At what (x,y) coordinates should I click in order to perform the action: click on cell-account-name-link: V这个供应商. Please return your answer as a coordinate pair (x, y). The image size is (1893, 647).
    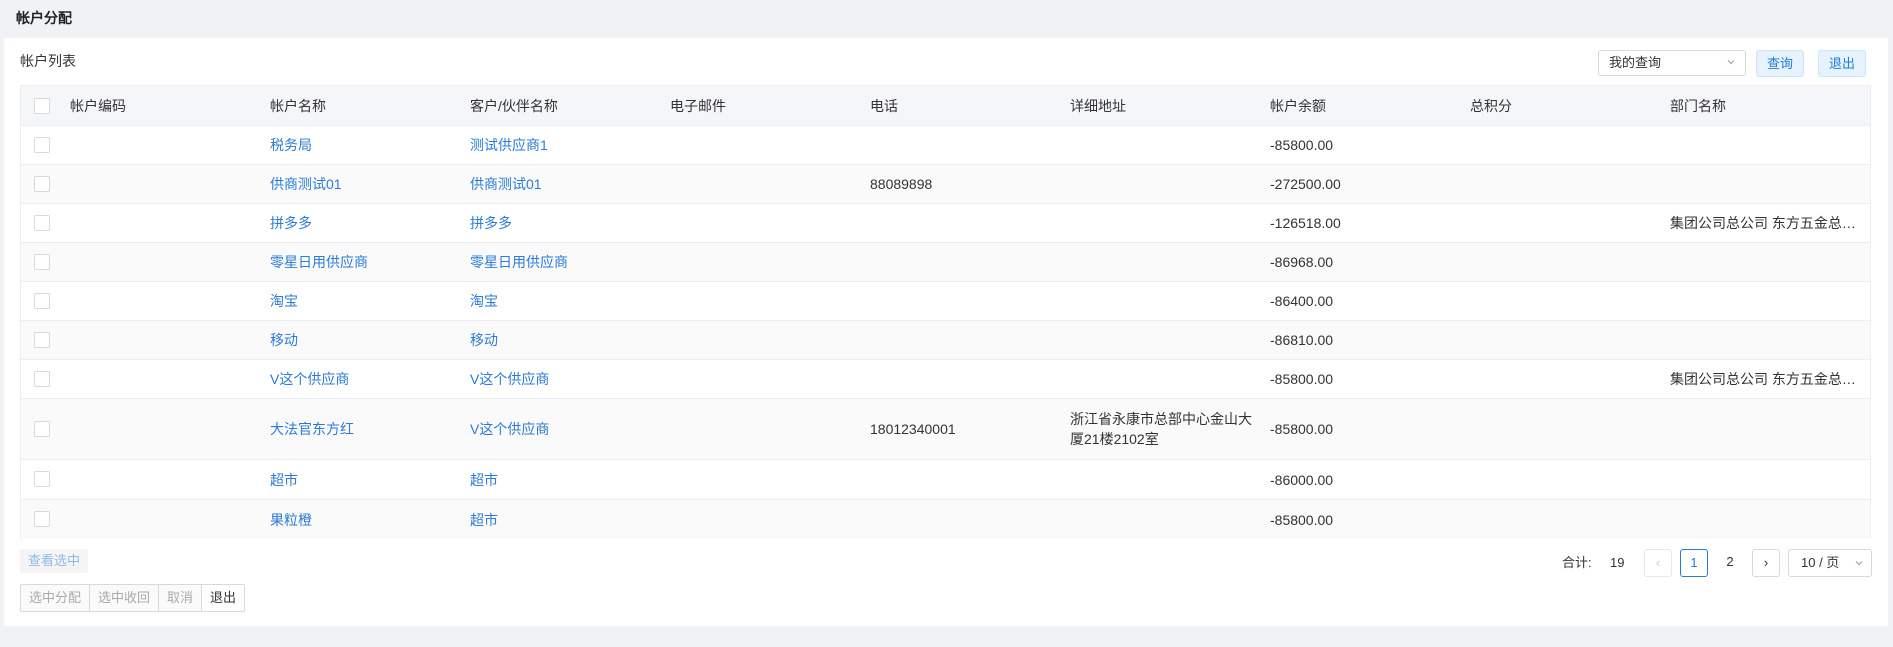
    Looking at the image, I should click on (309, 379).